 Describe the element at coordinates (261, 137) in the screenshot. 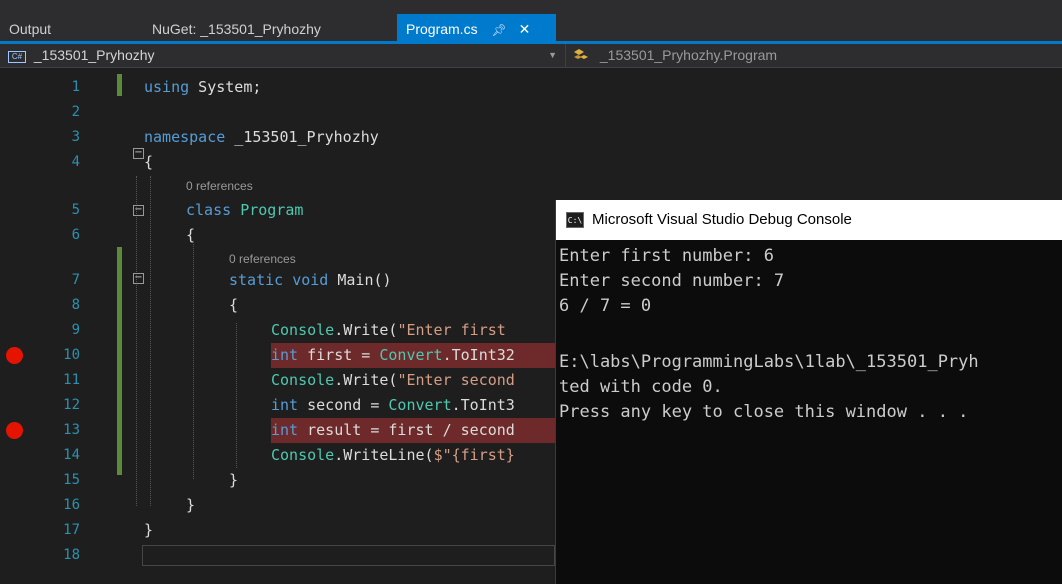

I see `code-text: namespace _153501_Pryhozhy` at that location.